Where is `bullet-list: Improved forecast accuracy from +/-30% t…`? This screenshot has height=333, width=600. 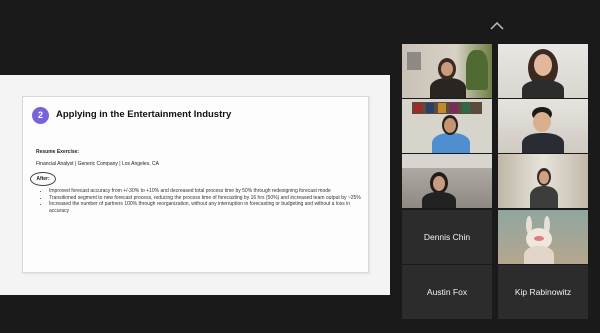 bullet-list: Improved forecast accuracy from +/-30% t… is located at coordinates (202, 201).